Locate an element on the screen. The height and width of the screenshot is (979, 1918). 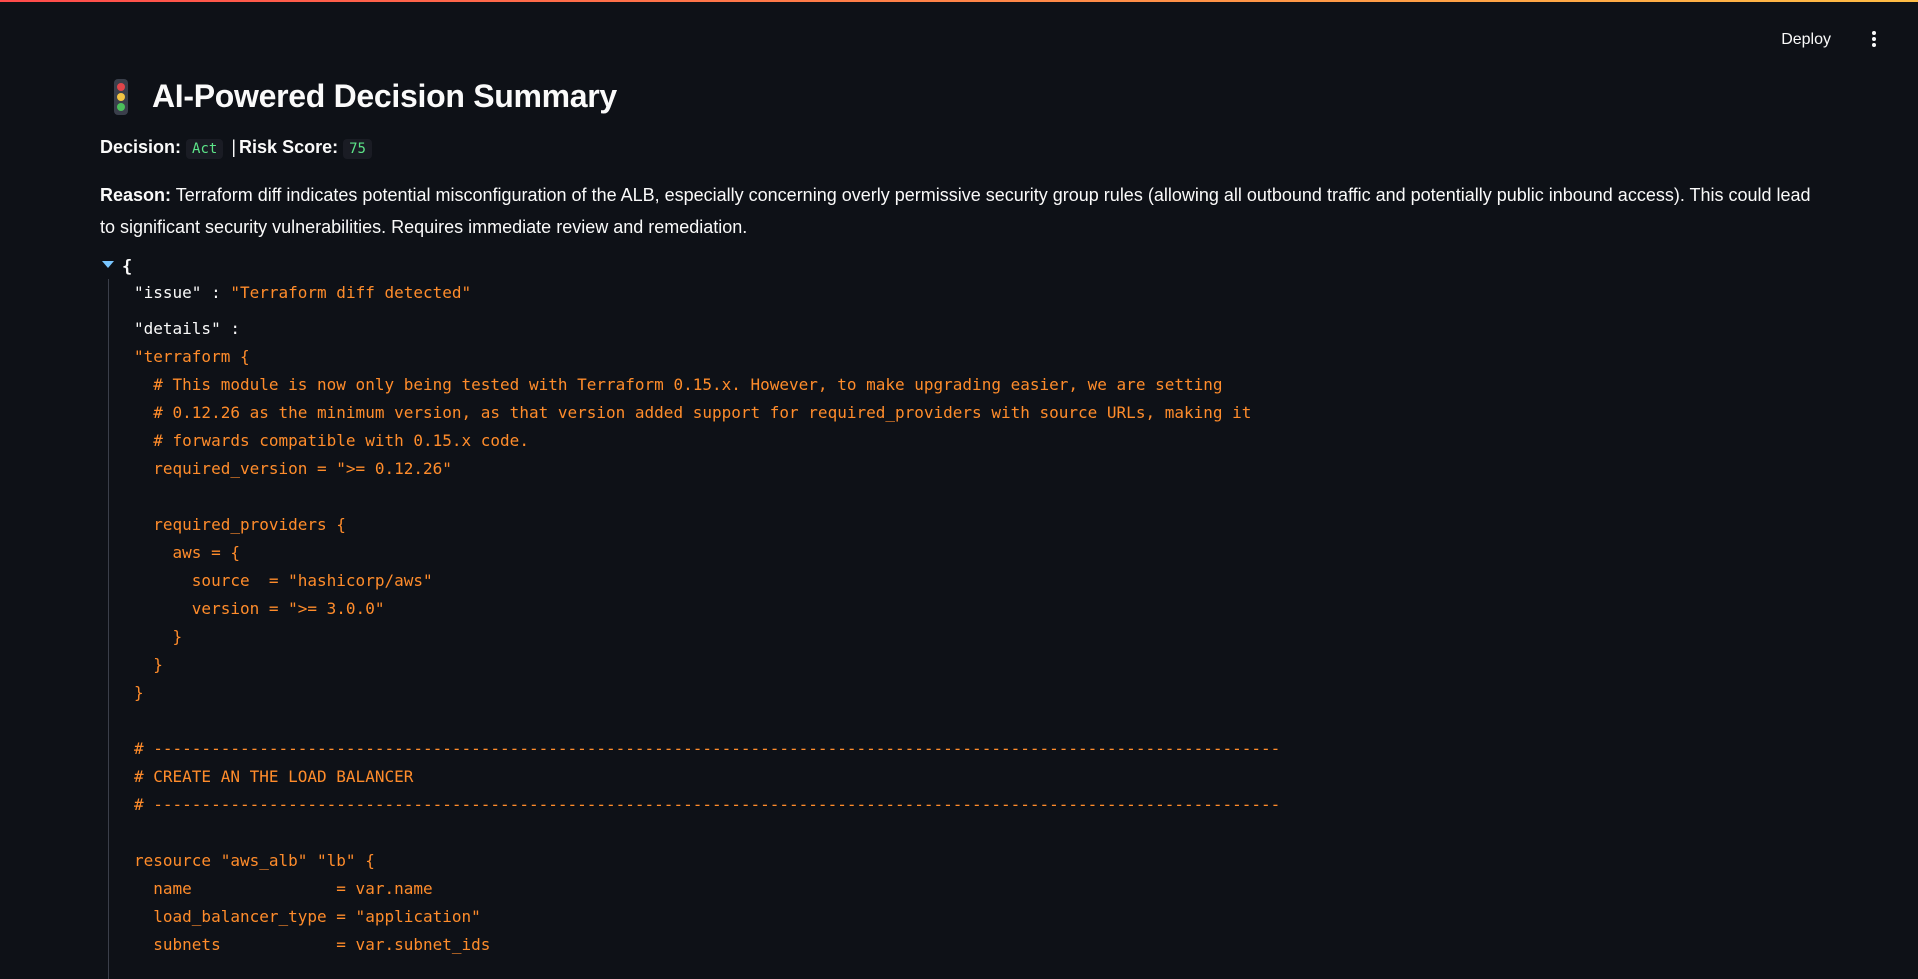
page-title: AI-Powered Decision Summary is located at coordinates (384, 96).